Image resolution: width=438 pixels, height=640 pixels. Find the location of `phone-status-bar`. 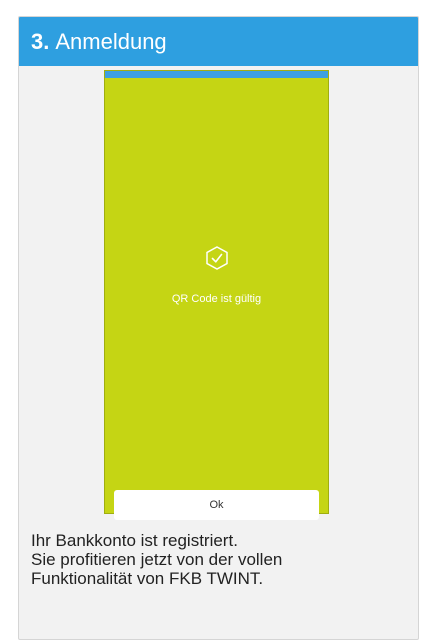

phone-status-bar is located at coordinates (216, 74).